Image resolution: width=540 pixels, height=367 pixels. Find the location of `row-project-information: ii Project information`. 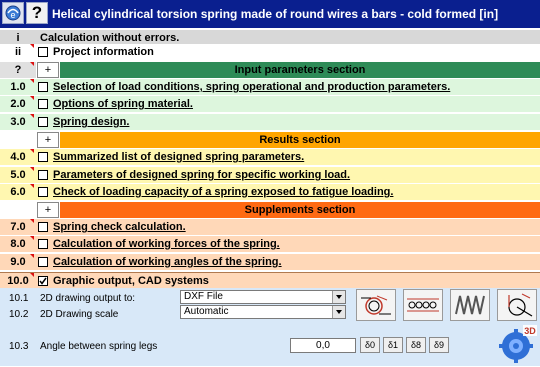

row-project-information: ii Project information is located at coordinates (270, 52).